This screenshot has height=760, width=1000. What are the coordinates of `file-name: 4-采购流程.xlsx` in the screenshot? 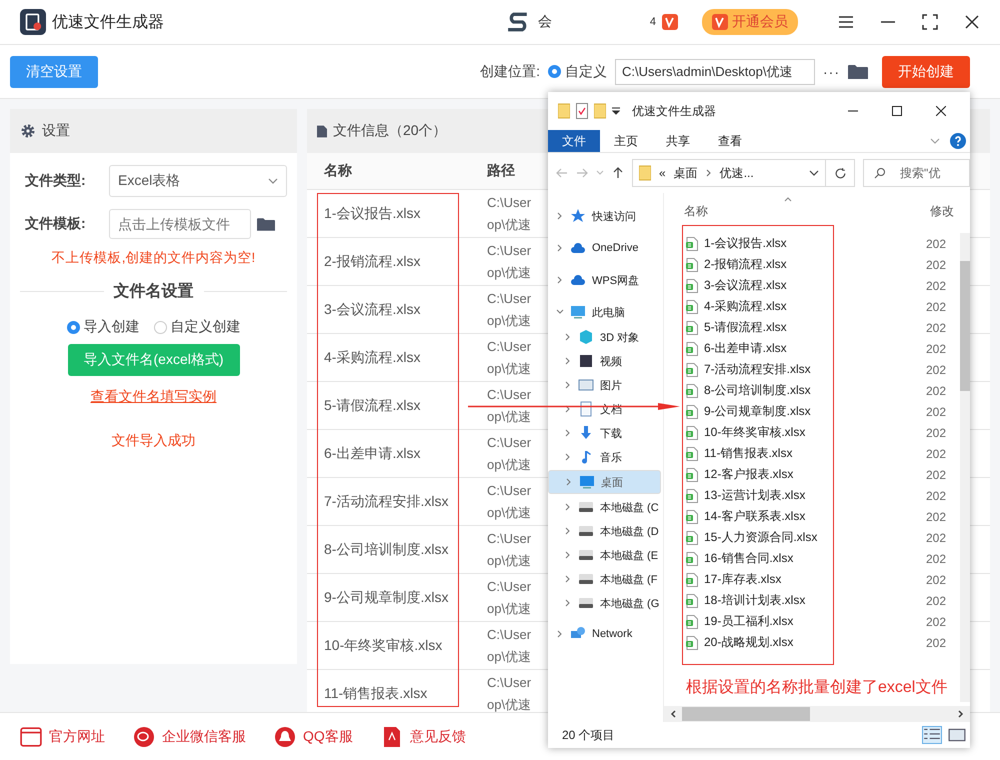 It's located at (745, 306).